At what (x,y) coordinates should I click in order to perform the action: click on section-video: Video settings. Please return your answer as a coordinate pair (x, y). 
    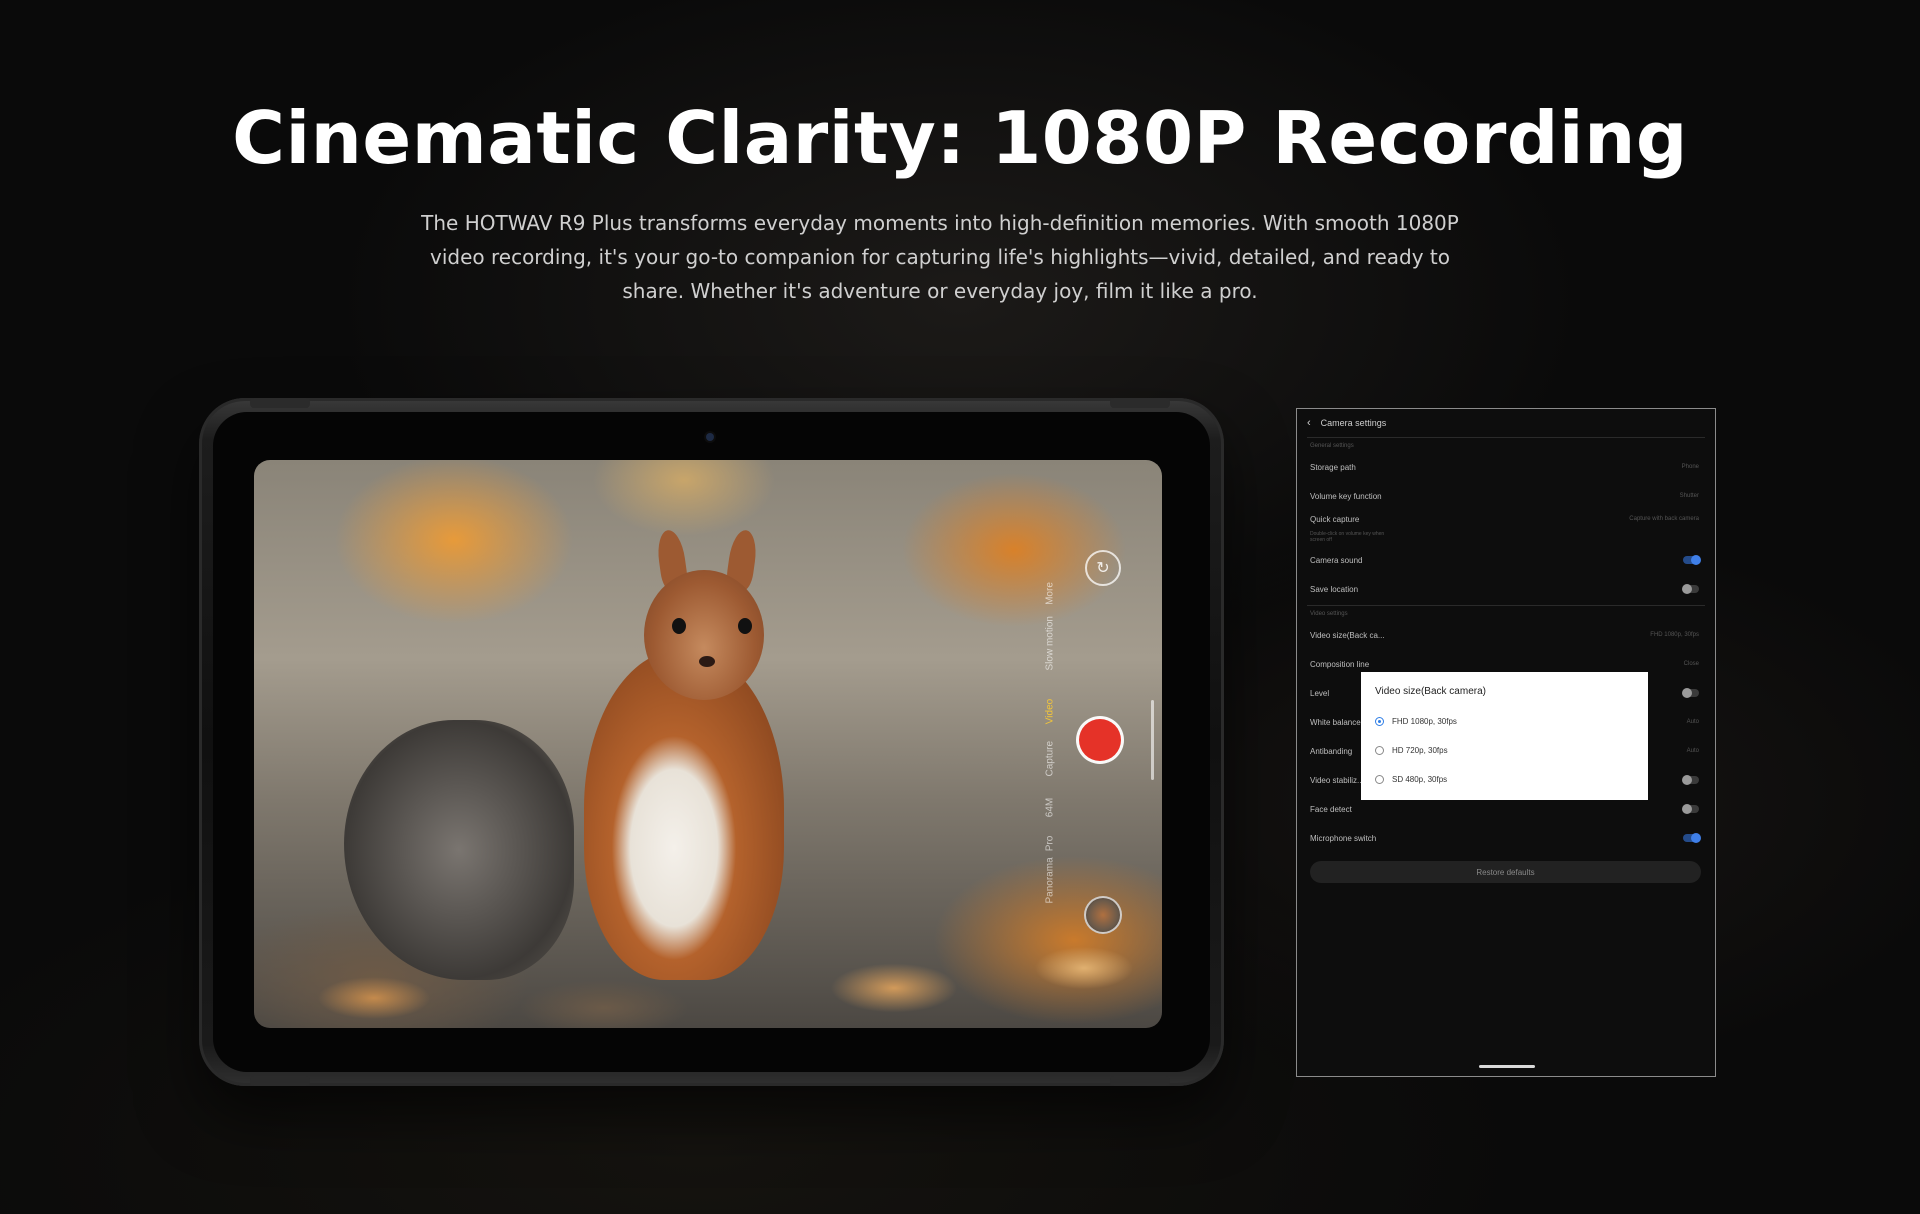
    Looking at the image, I should click on (1329, 614).